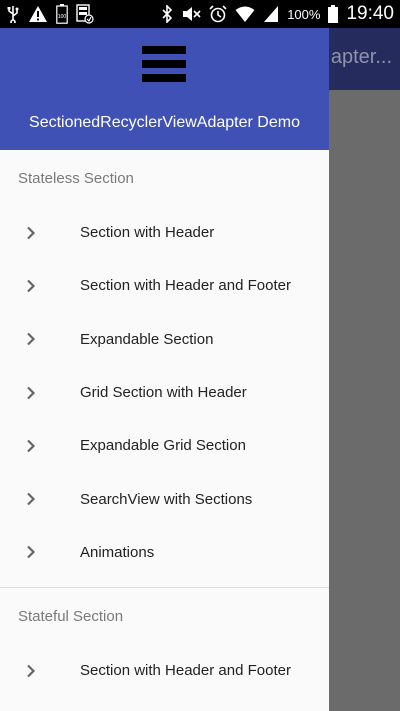 This screenshot has height=711, width=400. I want to click on menu-item-searchview-with-sections: SearchView with Sections, so click(164, 498).